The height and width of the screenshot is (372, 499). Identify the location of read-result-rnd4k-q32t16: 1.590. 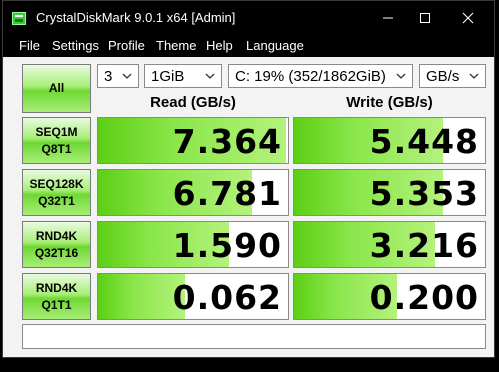
(193, 244).